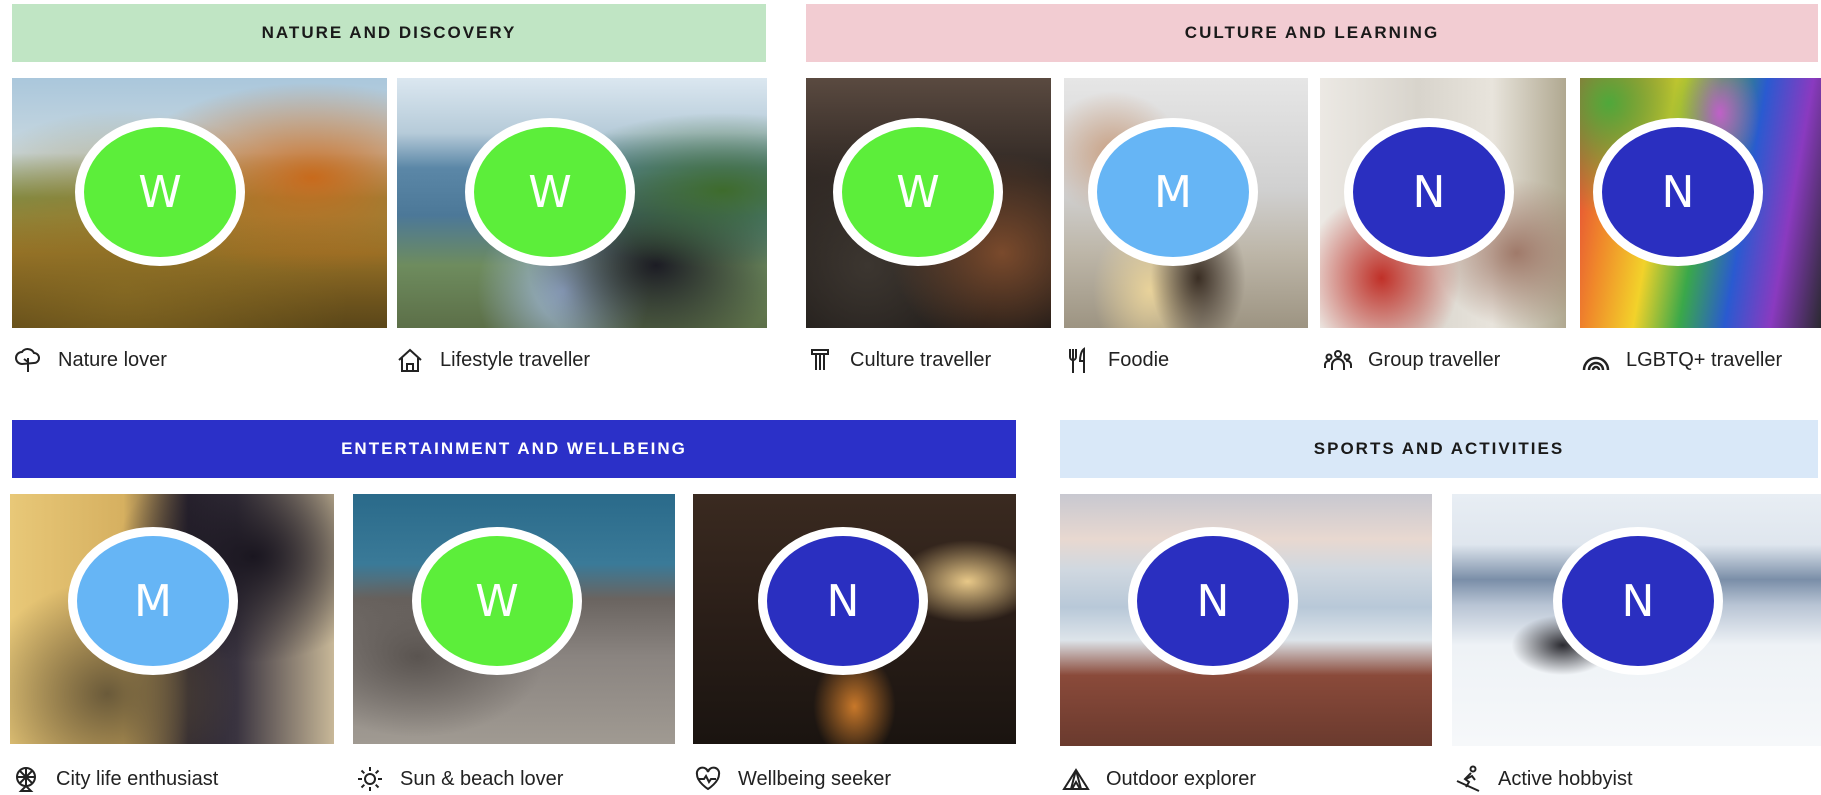  What do you see at coordinates (1638, 601) in the screenshot?
I see `segment-badge-active-hobbyist: N` at bounding box center [1638, 601].